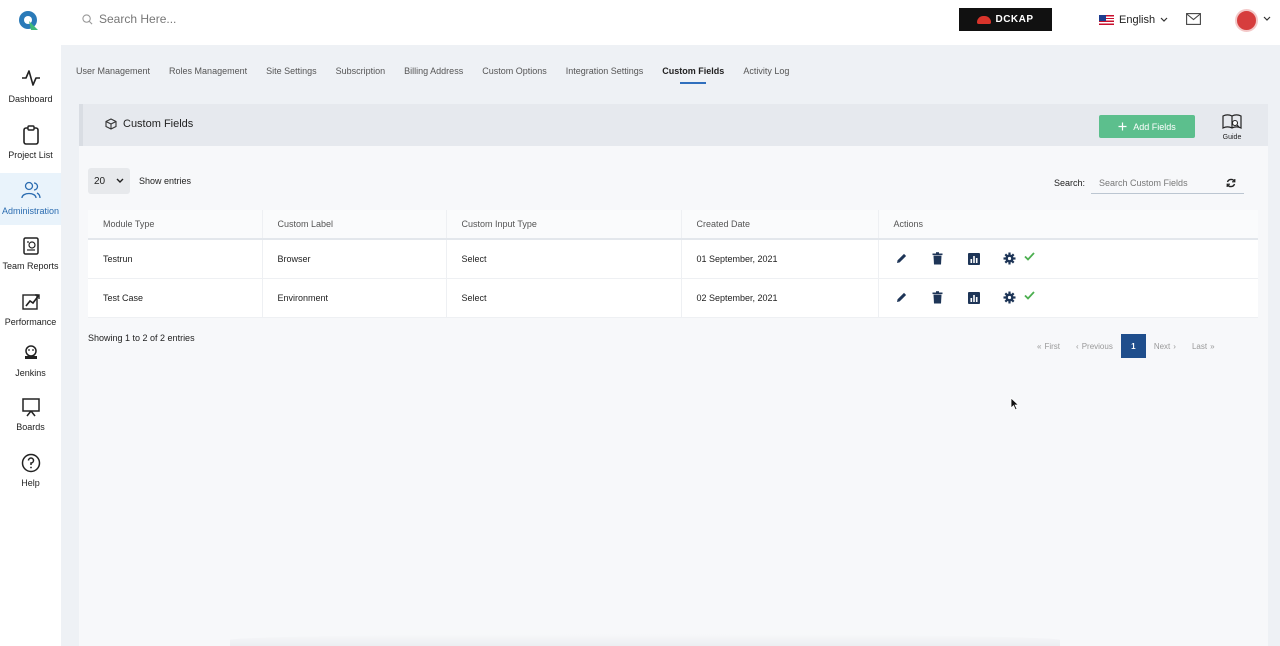 The height and width of the screenshot is (646, 1280). What do you see at coordinates (780, 225) in the screenshot?
I see `column-header: Created Date` at bounding box center [780, 225].